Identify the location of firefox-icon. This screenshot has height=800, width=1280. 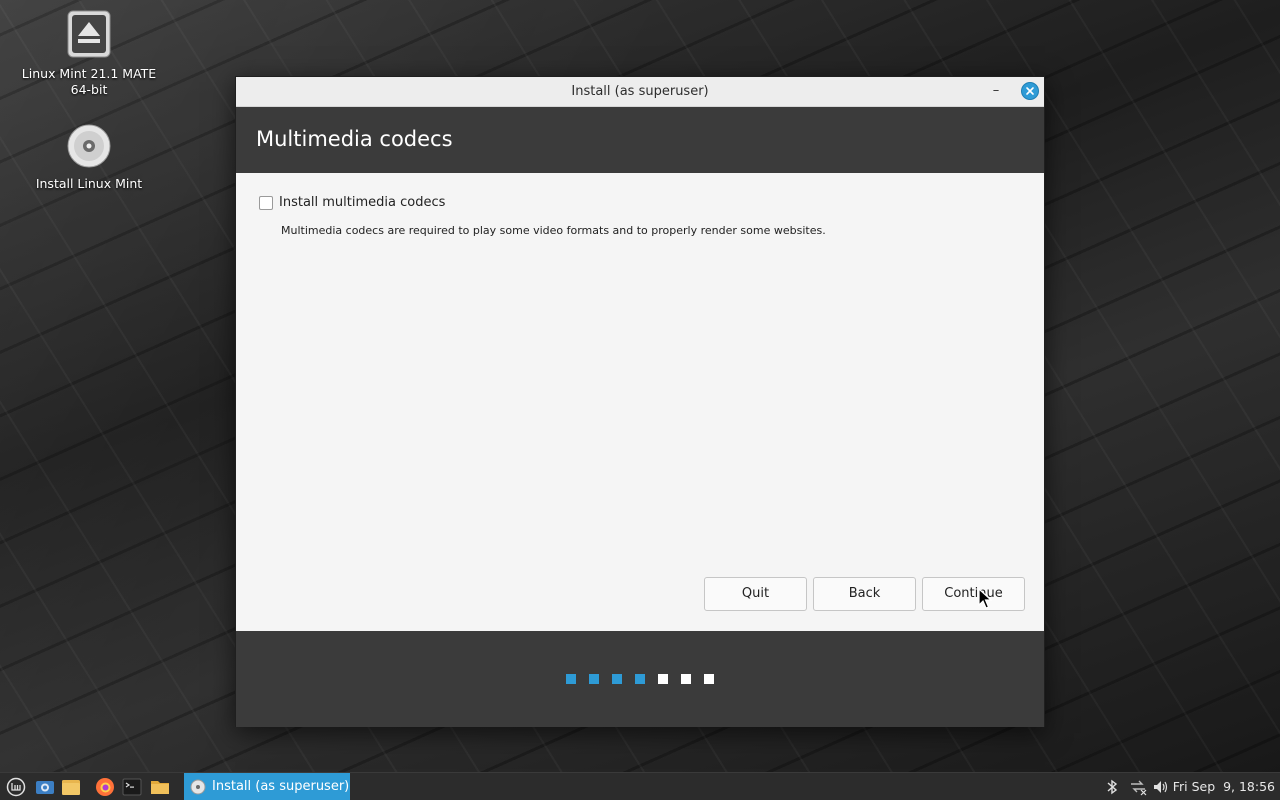
(105, 787).